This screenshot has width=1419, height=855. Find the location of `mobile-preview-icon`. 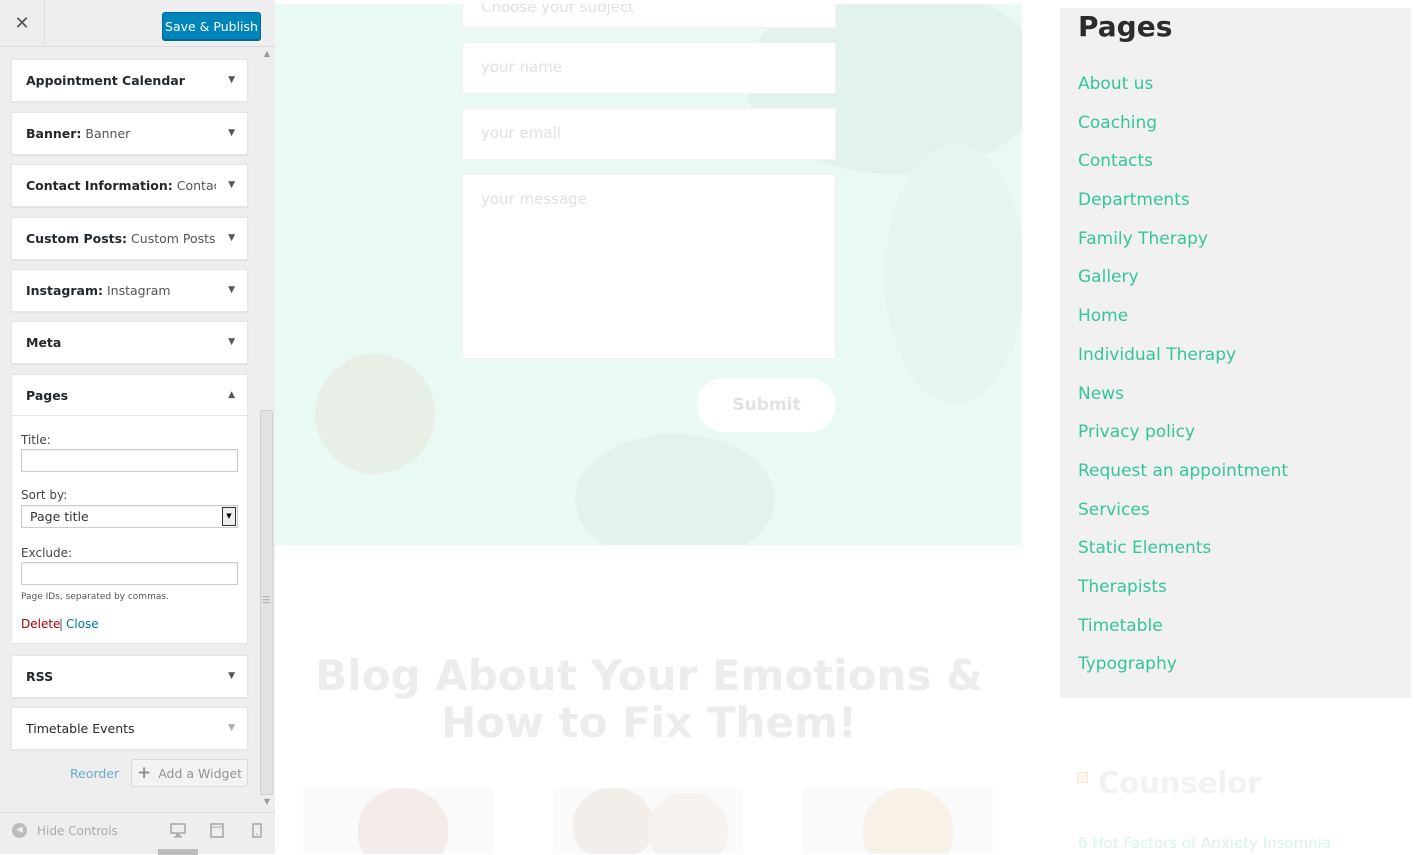

mobile-preview-icon is located at coordinates (257, 830).